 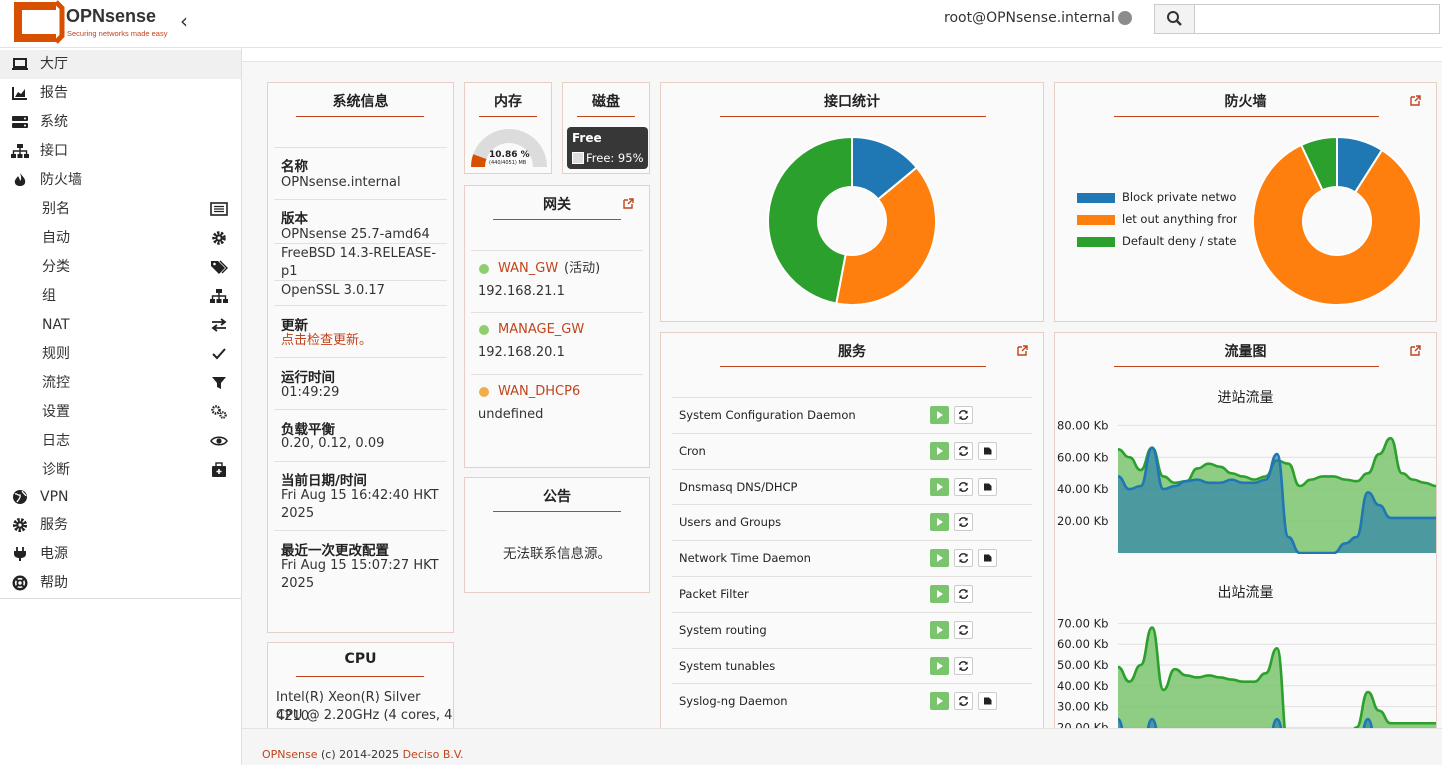 What do you see at coordinates (120, 383) in the screenshot?
I see `sidebar-subitem-shaper: 流控` at bounding box center [120, 383].